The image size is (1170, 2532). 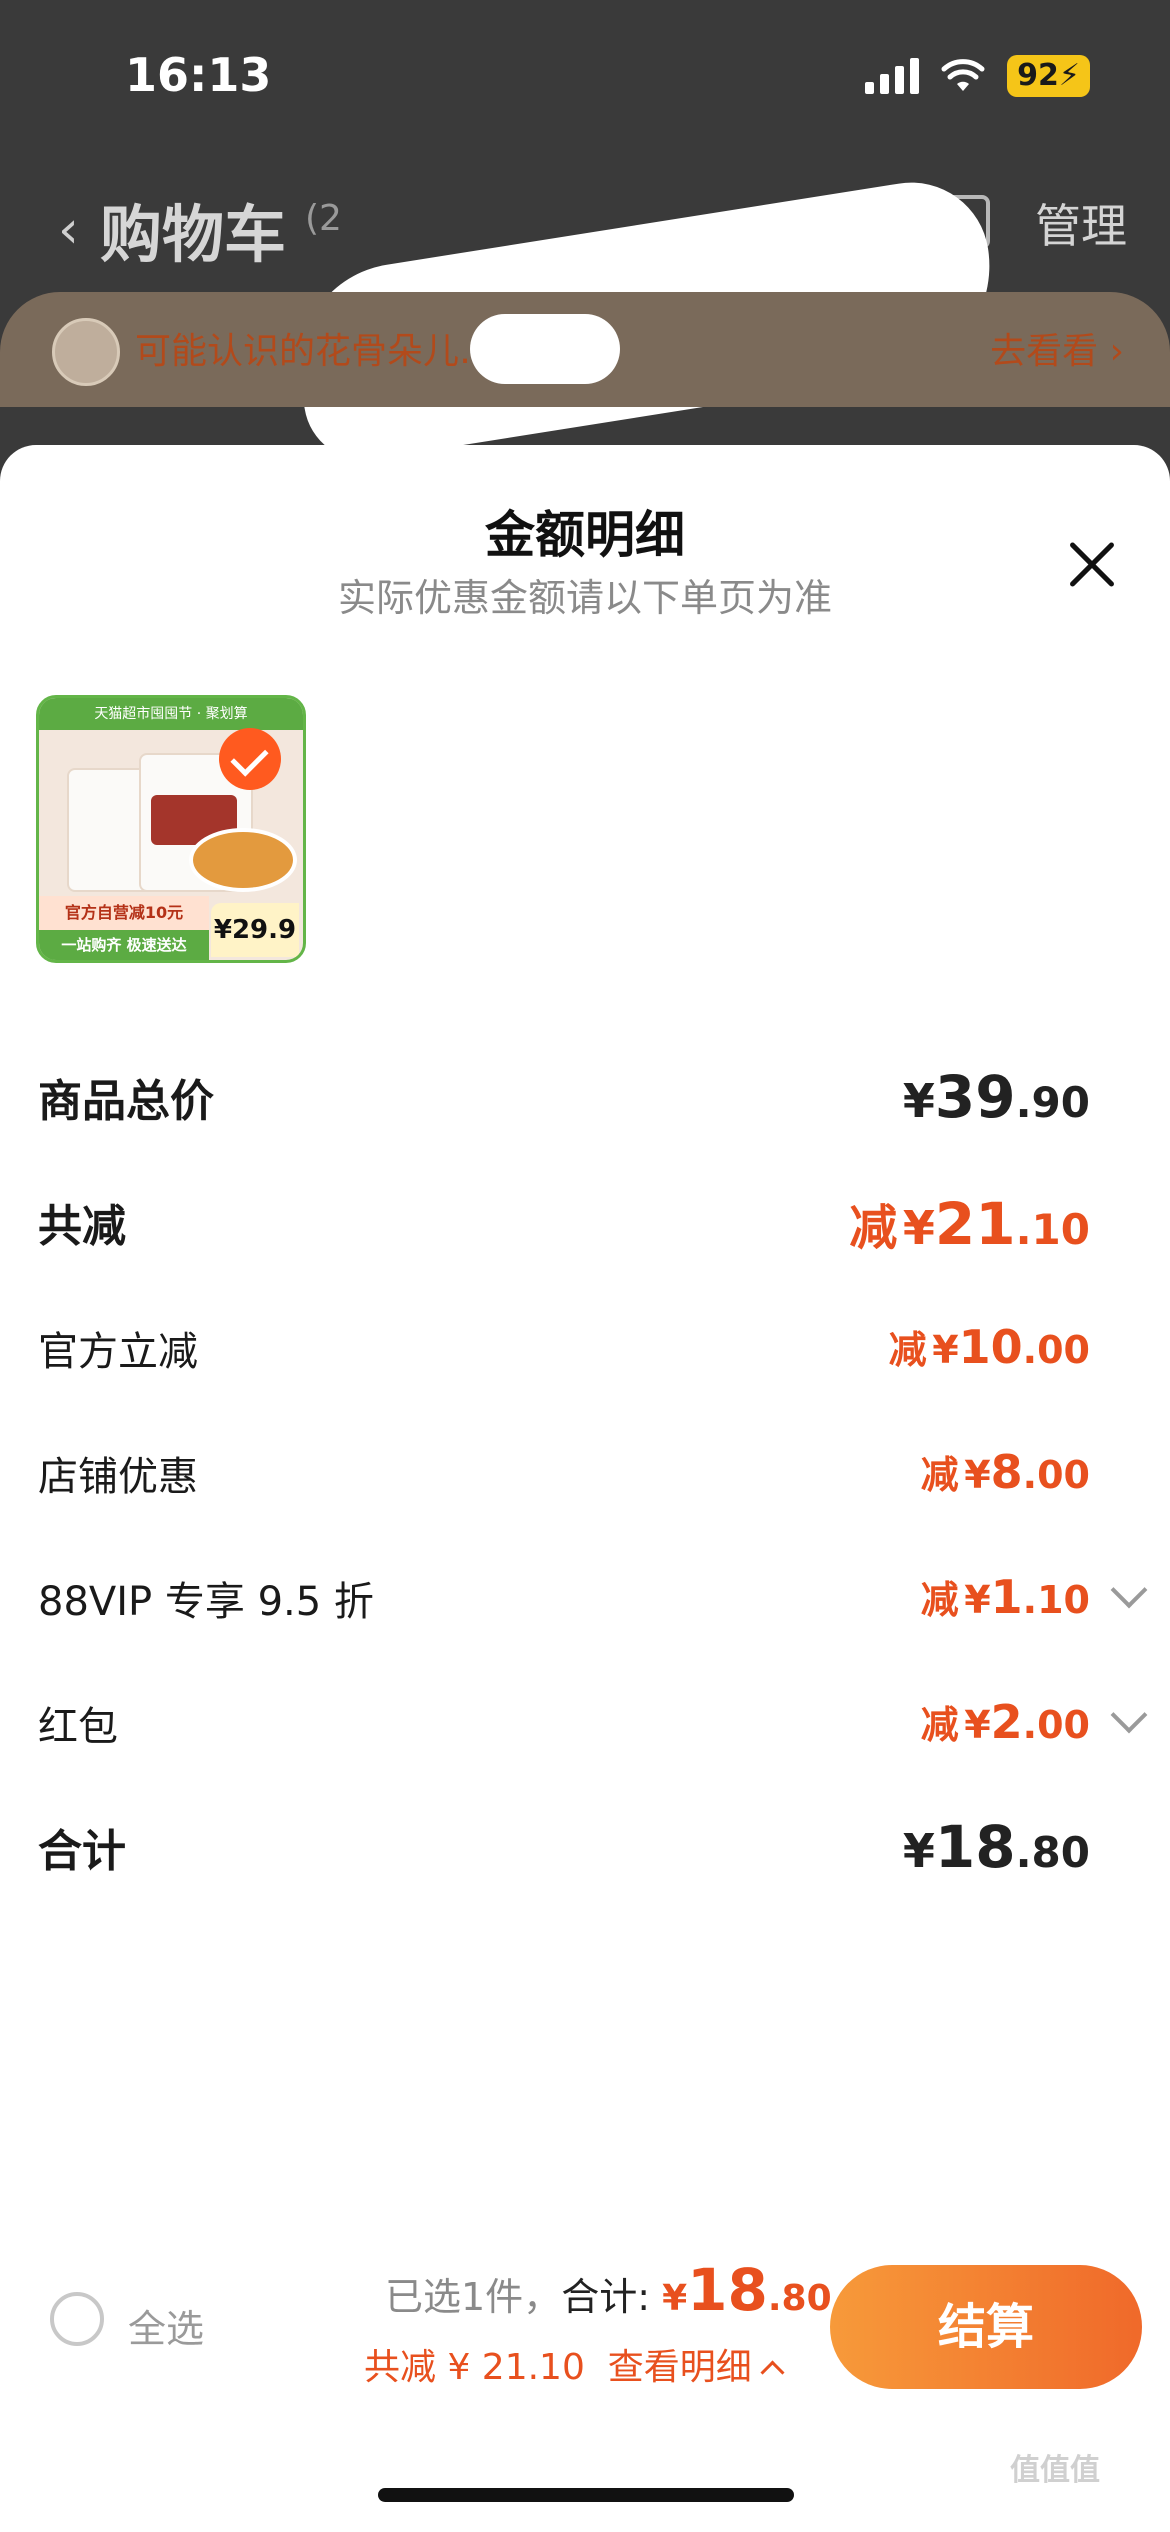 I want to click on friend-banner-link: 去看看 ›, so click(x=1057, y=348).